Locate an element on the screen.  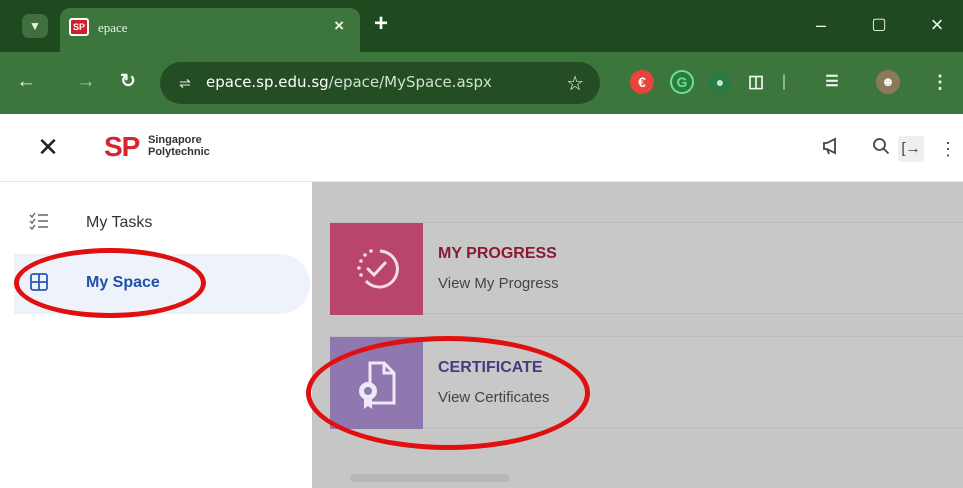
more-options-icon: ⋮ is located at coordinates (948, 149).